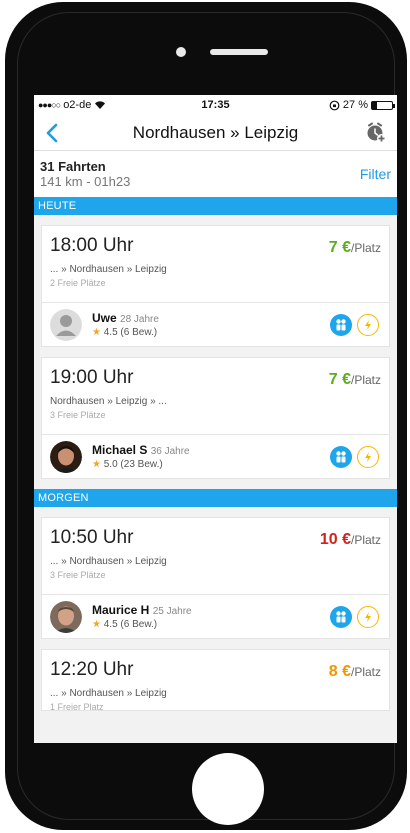 The height and width of the screenshot is (833, 410). I want to click on driver-name: Uwe 28 Jahre, so click(125, 318).